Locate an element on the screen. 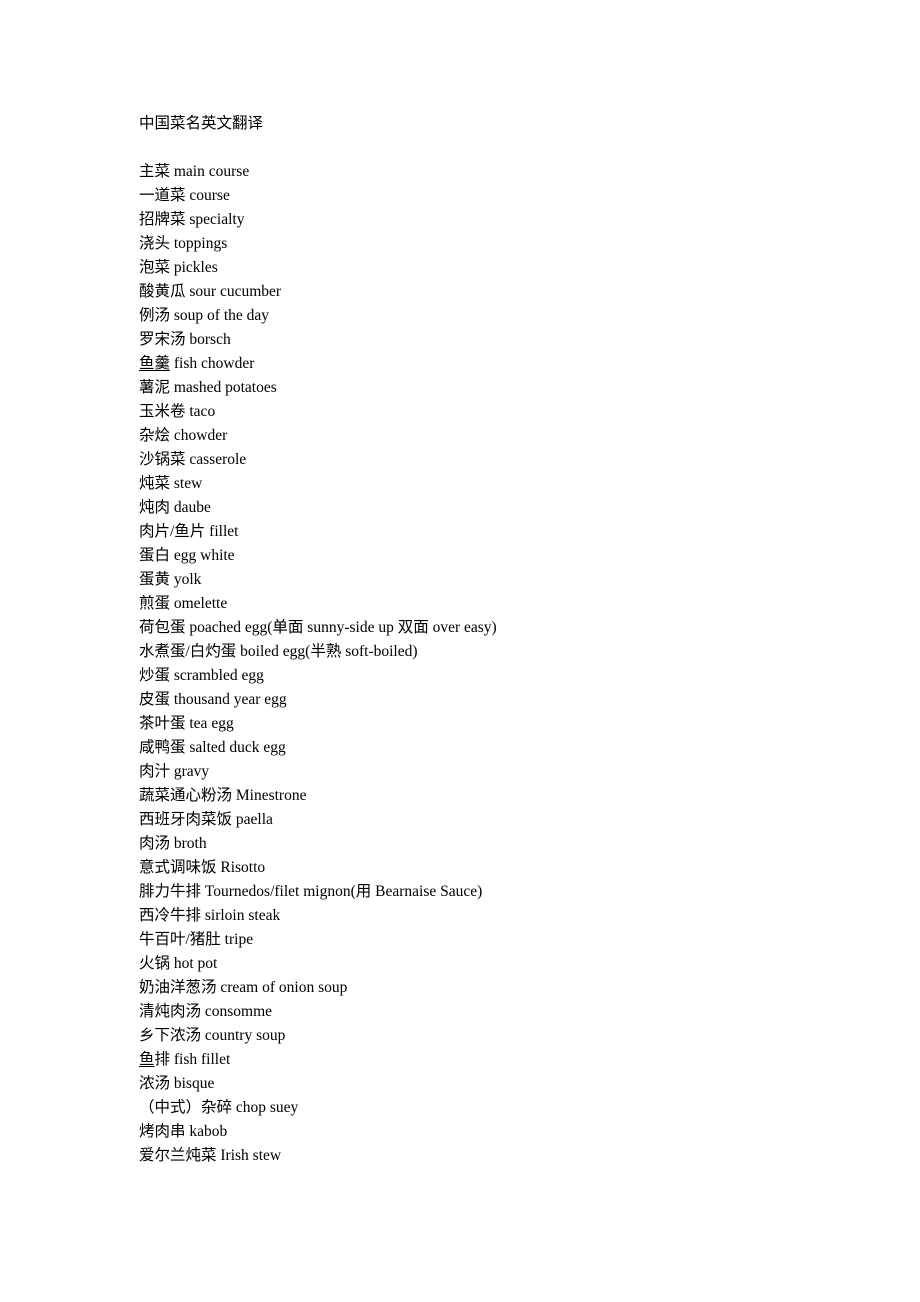  list-item: 烤肉串 kabob is located at coordinates (183, 1131).